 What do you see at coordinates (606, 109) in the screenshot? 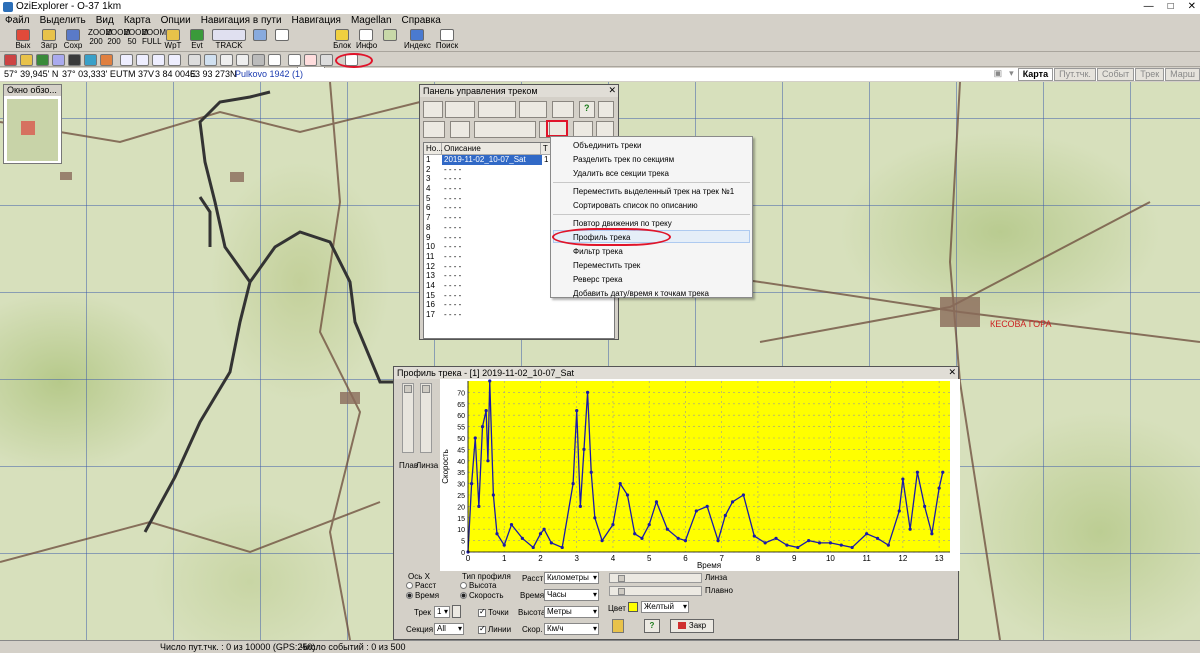
I see `pin-button` at bounding box center [606, 109].